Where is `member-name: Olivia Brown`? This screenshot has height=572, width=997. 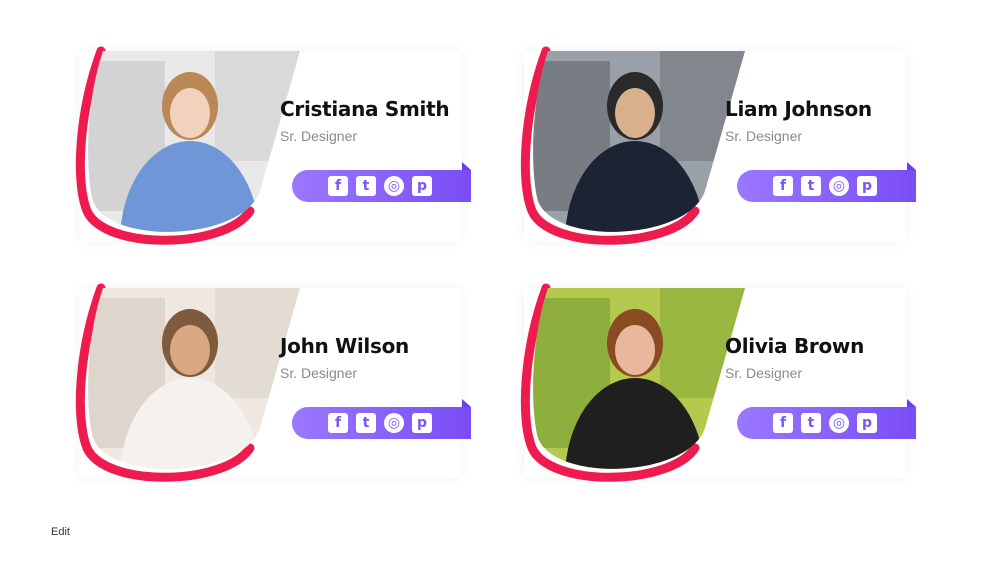 member-name: Olivia Brown is located at coordinates (795, 346).